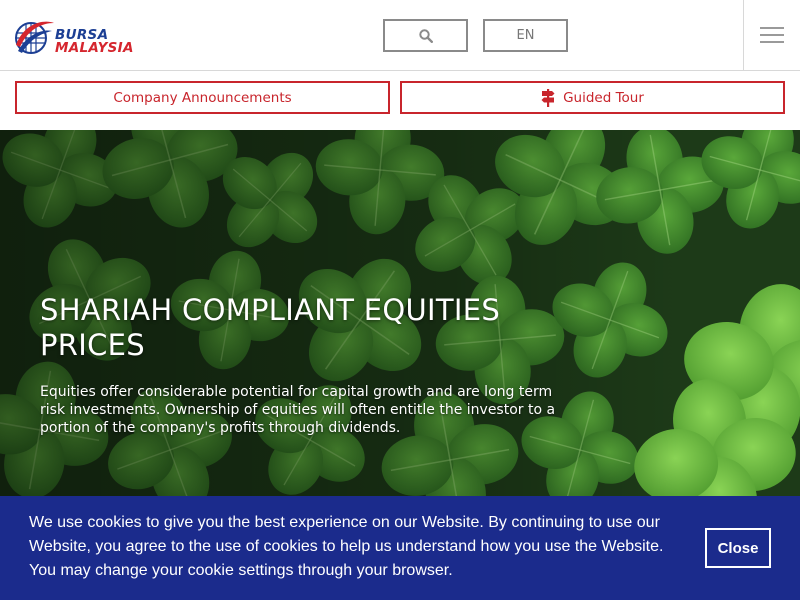  I want to click on guided-tour-button: Guided Tour, so click(592, 97).